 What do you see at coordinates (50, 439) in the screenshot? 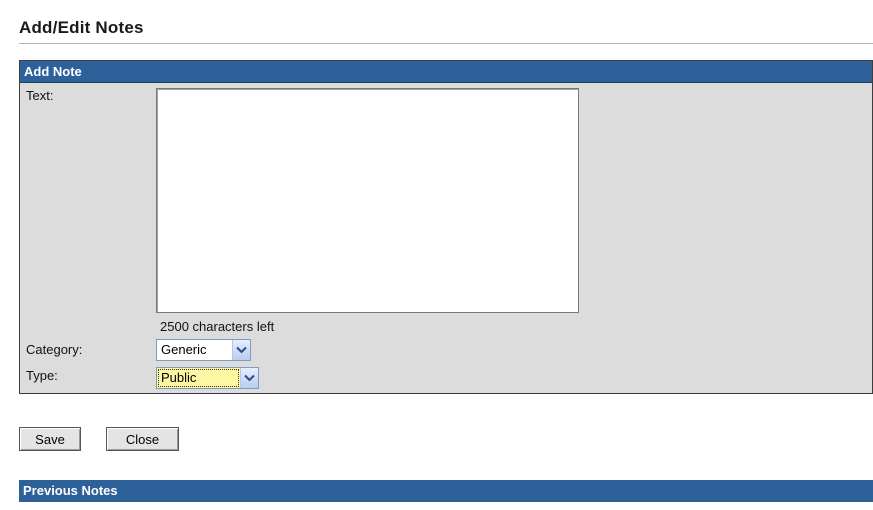
I see `save-button: Save` at bounding box center [50, 439].